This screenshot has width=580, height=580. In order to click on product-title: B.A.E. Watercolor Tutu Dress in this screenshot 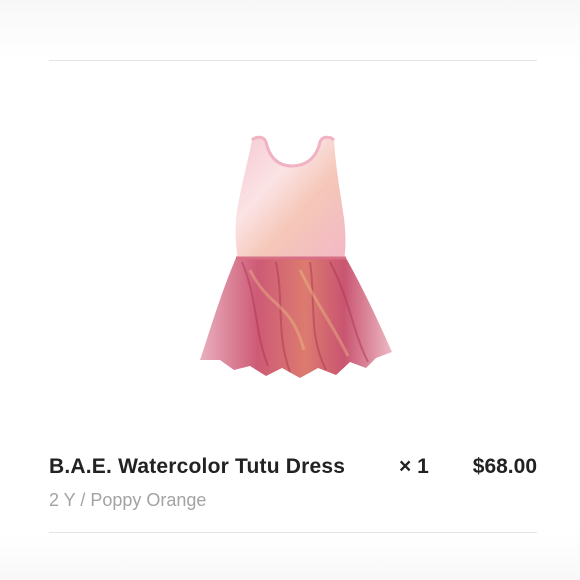, I will do `click(197, 467)`.